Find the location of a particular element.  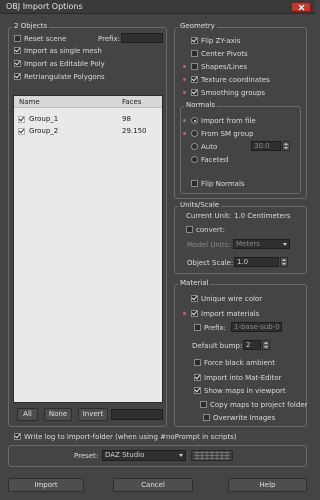

flip-zy-box is located at coordinates (194, 40).